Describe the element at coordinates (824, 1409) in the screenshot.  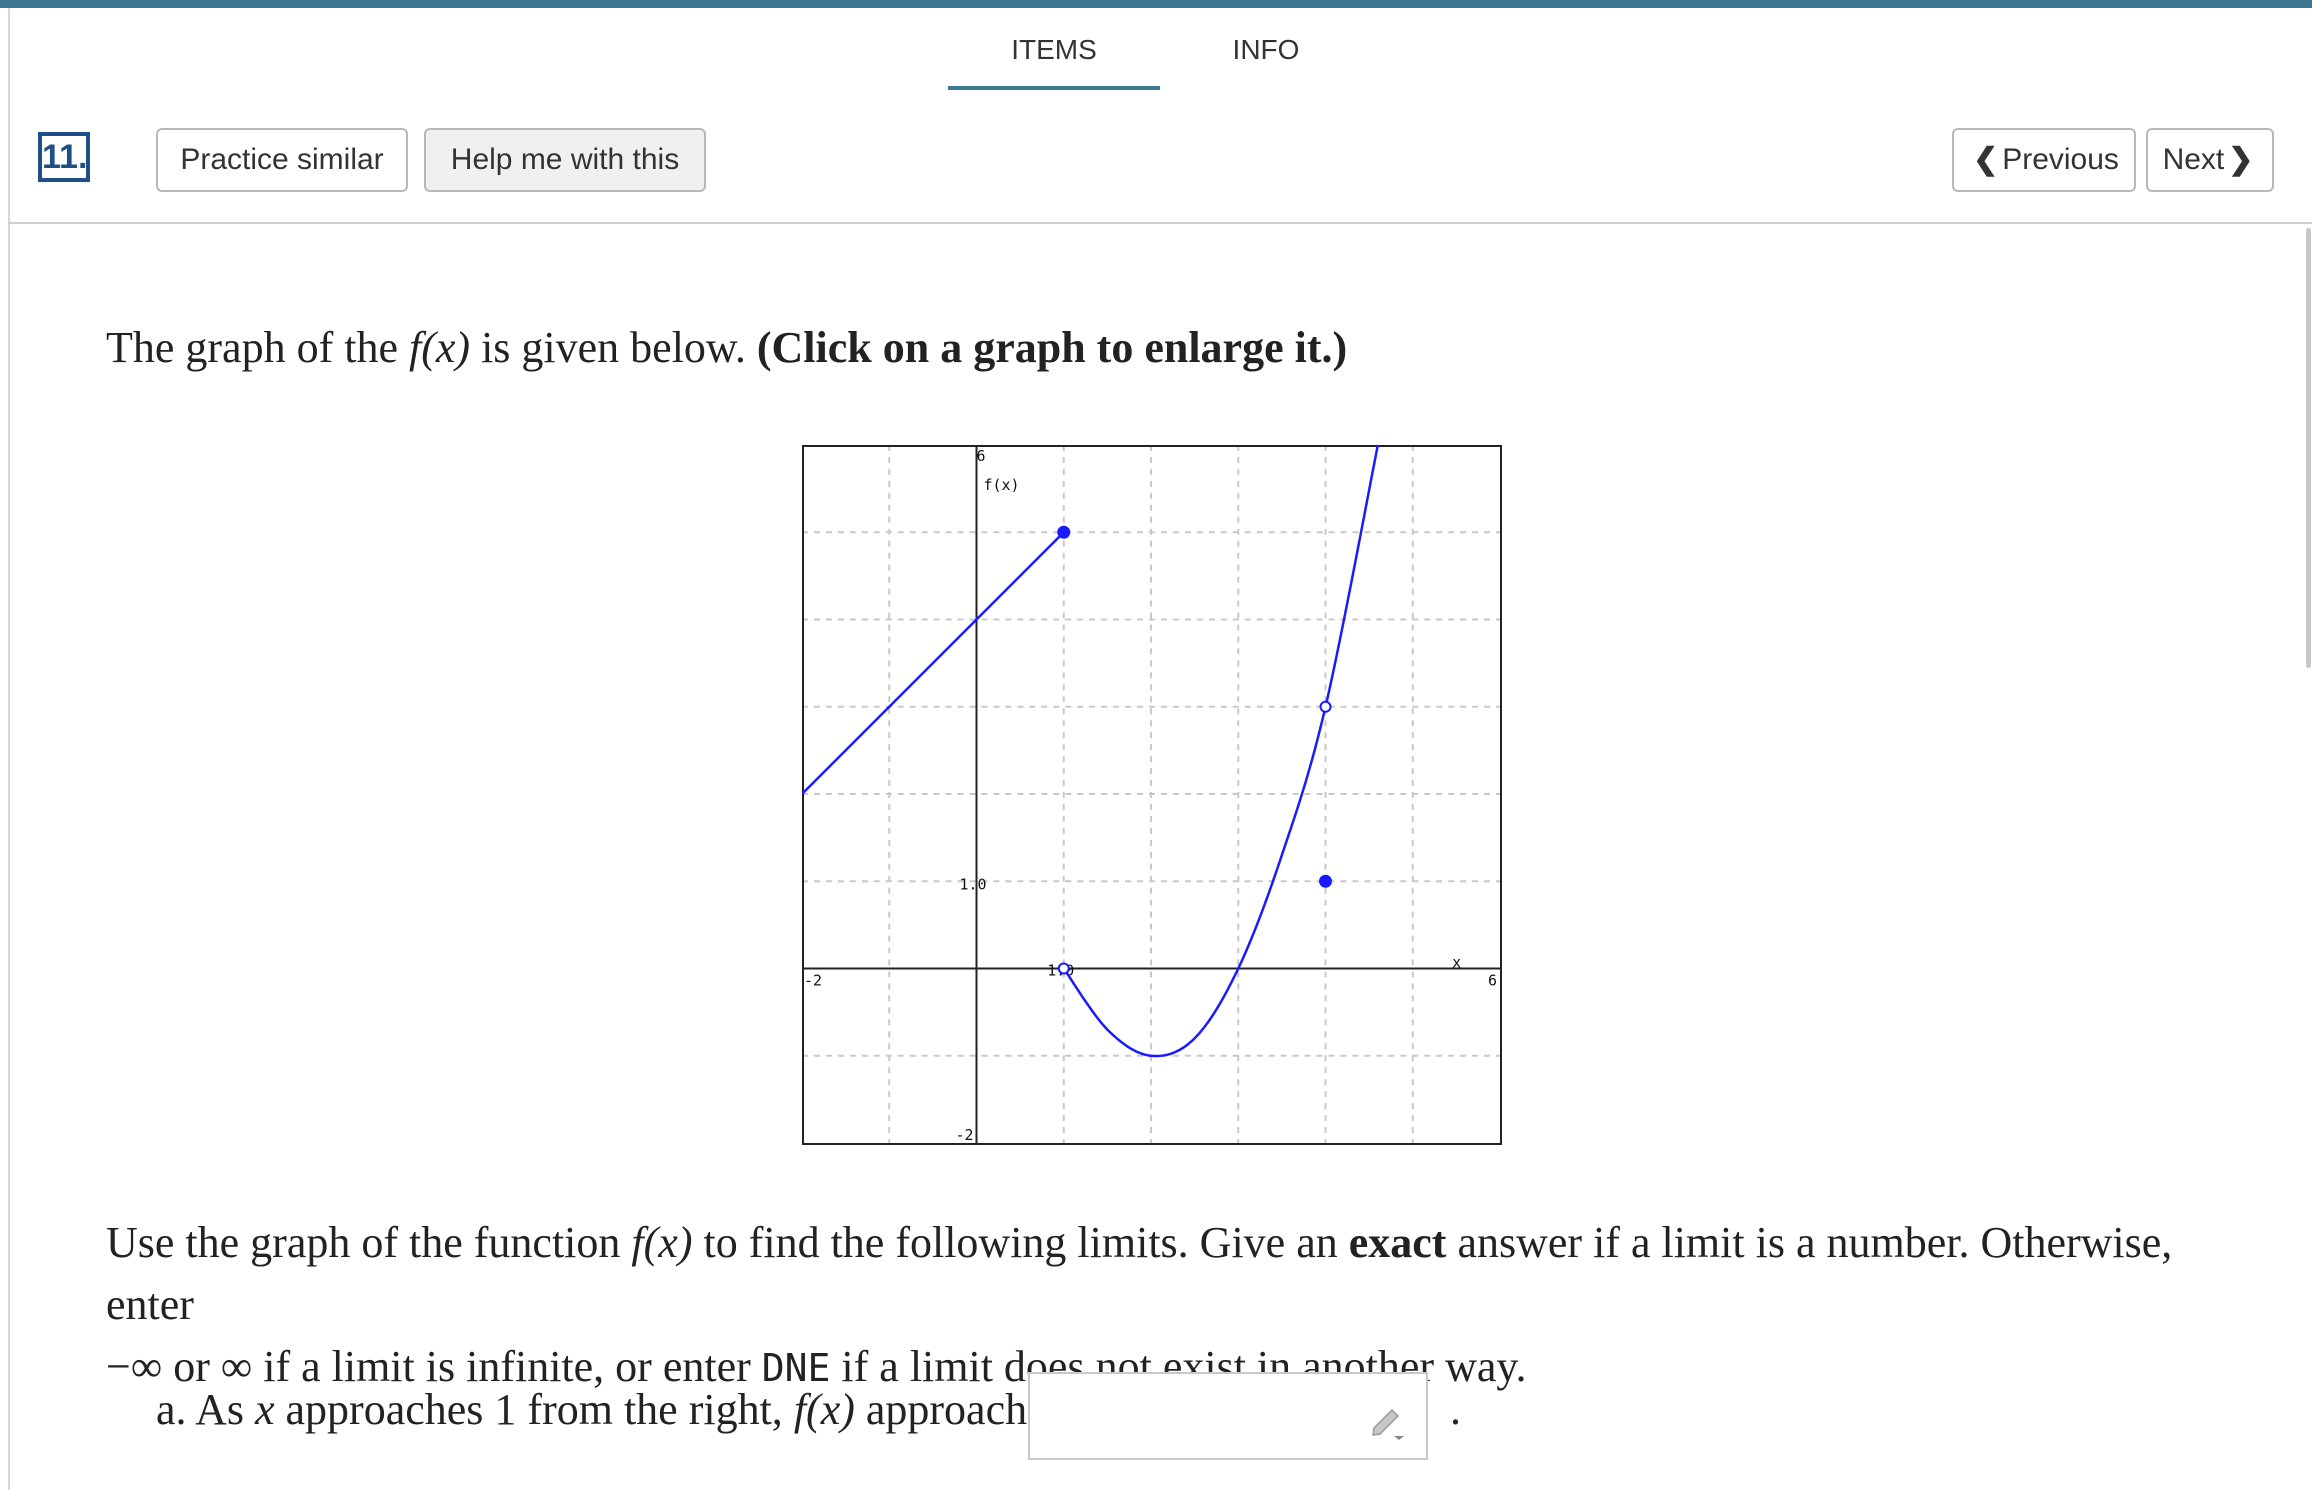
I see `question-a-function: f(x)` at that location.